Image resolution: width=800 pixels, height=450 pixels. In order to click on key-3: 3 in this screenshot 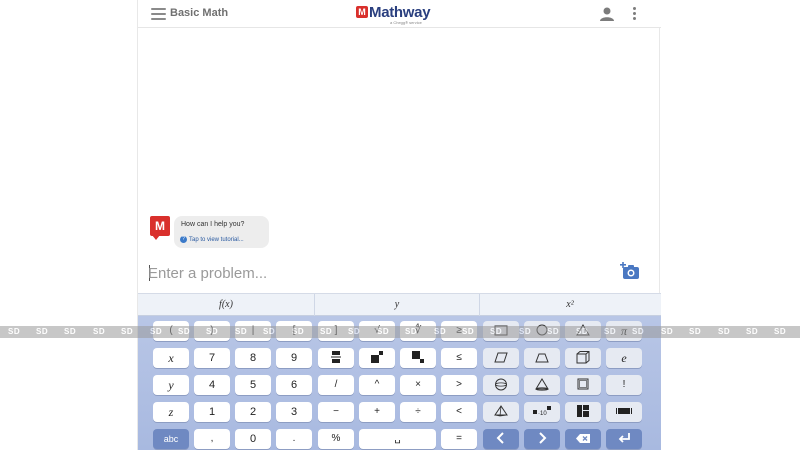, I will do `click(294, 412)`.